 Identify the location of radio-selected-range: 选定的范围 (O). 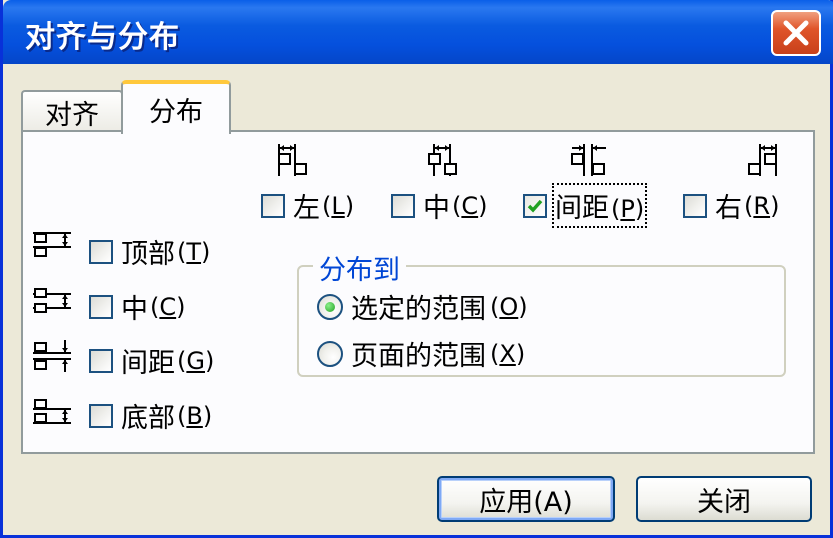
(422, 306).